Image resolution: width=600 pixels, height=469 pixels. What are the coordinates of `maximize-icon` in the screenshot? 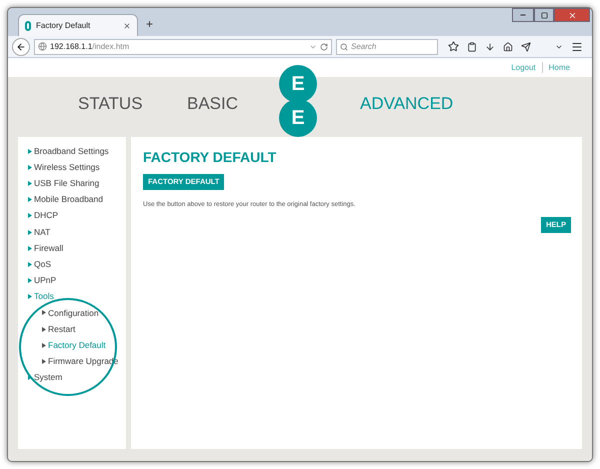 It's located at (544, 15).